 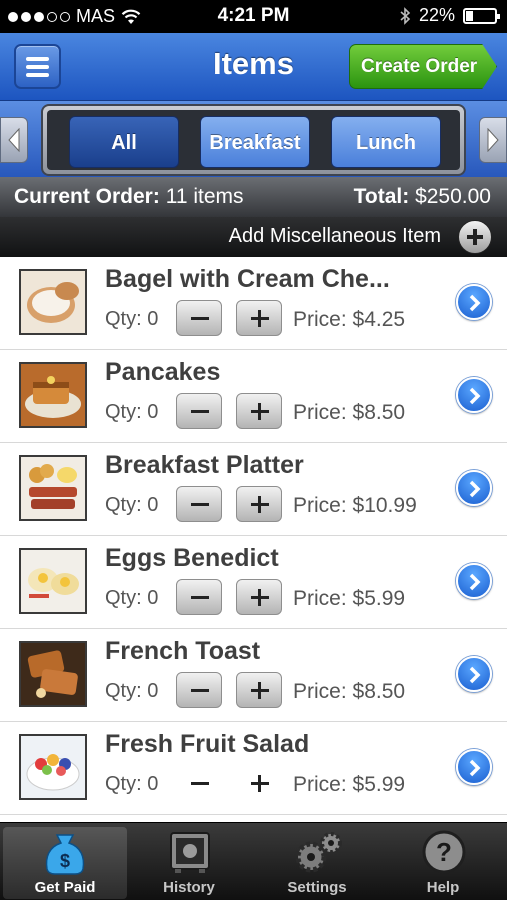 What do you see at coordinates (334, 236) in the screenshot?
I see `add-miscellaneous-item-label: Add Miscellaneous Item` at bounding box center [334, 236].